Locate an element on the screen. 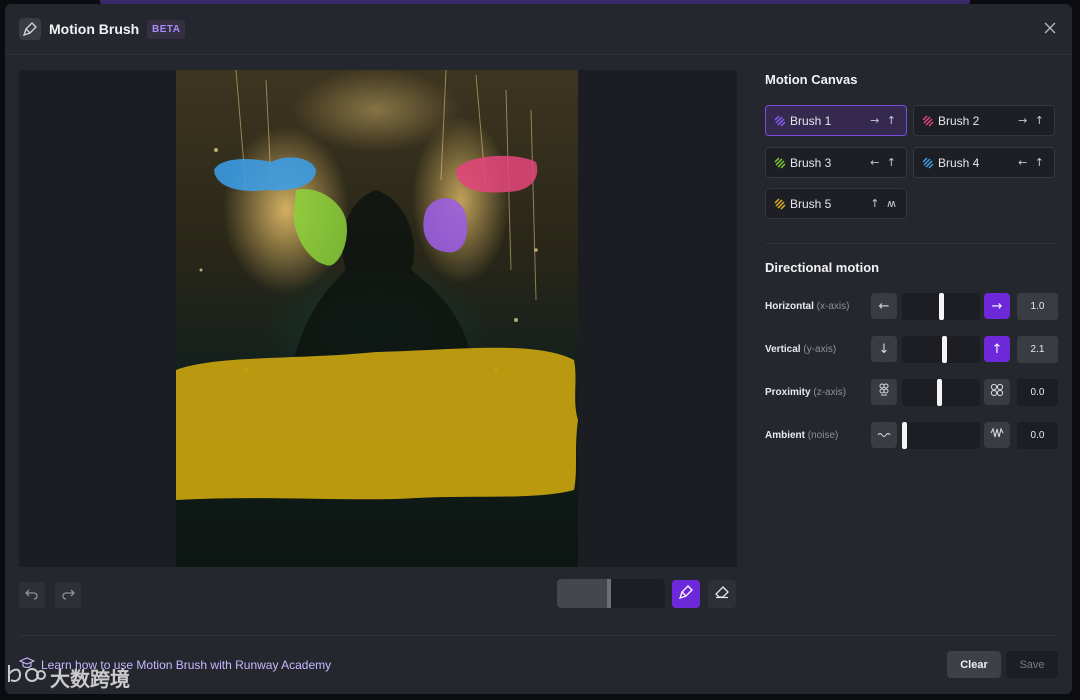  redo-button is located at coordinates (68, 595).